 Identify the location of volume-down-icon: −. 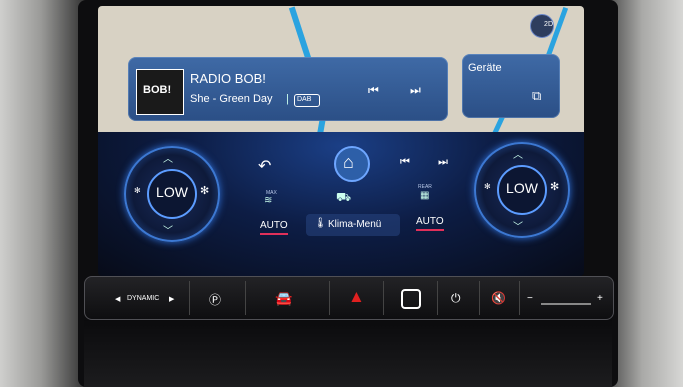
(530, 298).